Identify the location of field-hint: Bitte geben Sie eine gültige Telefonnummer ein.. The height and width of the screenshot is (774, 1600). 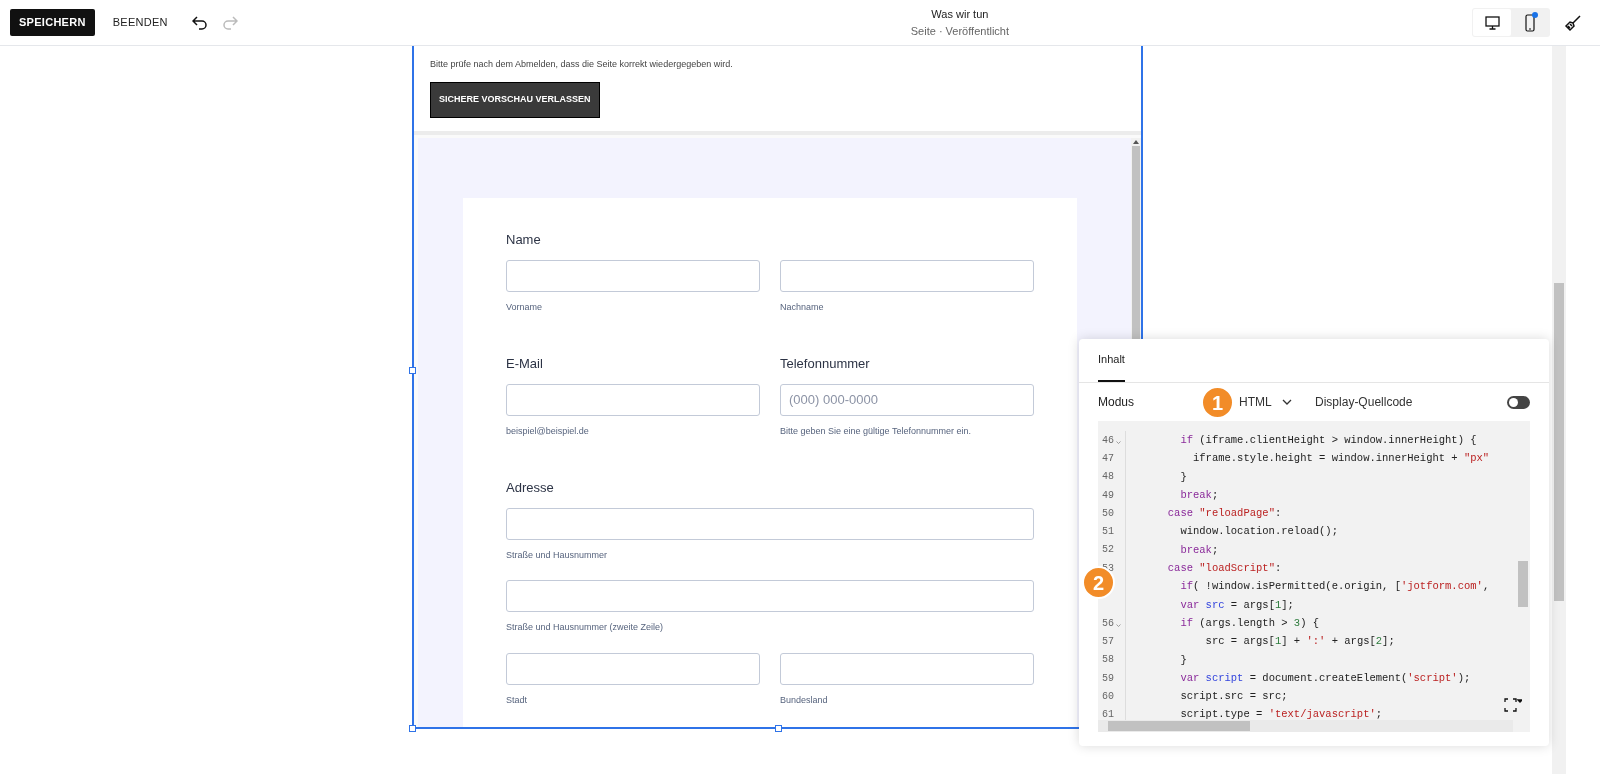
(876, 431).